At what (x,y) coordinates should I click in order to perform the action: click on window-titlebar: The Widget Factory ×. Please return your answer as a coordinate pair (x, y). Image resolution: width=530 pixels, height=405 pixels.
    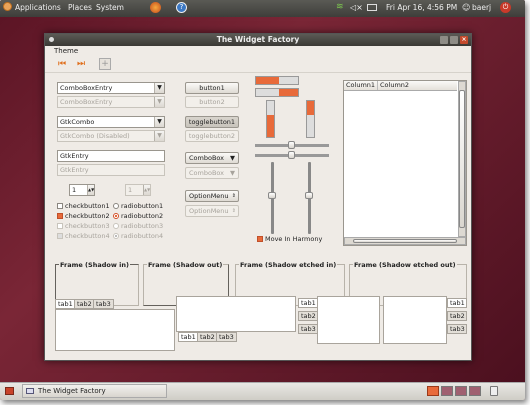
    Looking at the image, I should click on (258, 40).